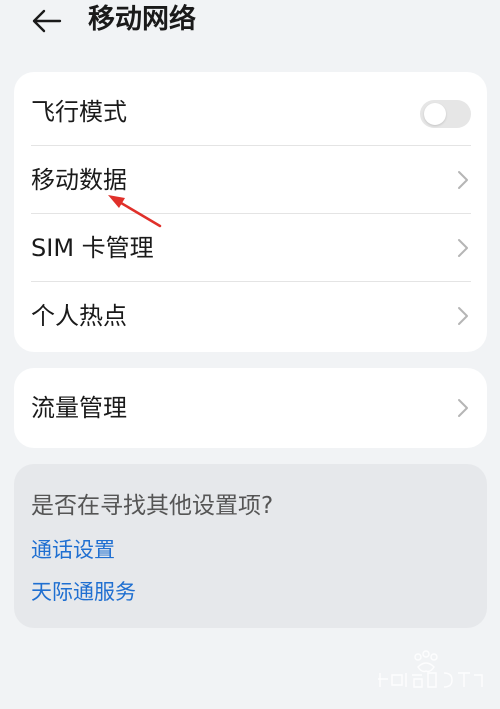 The image size is (500, 709). What do you see at coordinates (250, 112) in the screenshot?
I see `airplane-mode-row: 飞行模式` at bounding box center [250, 112].